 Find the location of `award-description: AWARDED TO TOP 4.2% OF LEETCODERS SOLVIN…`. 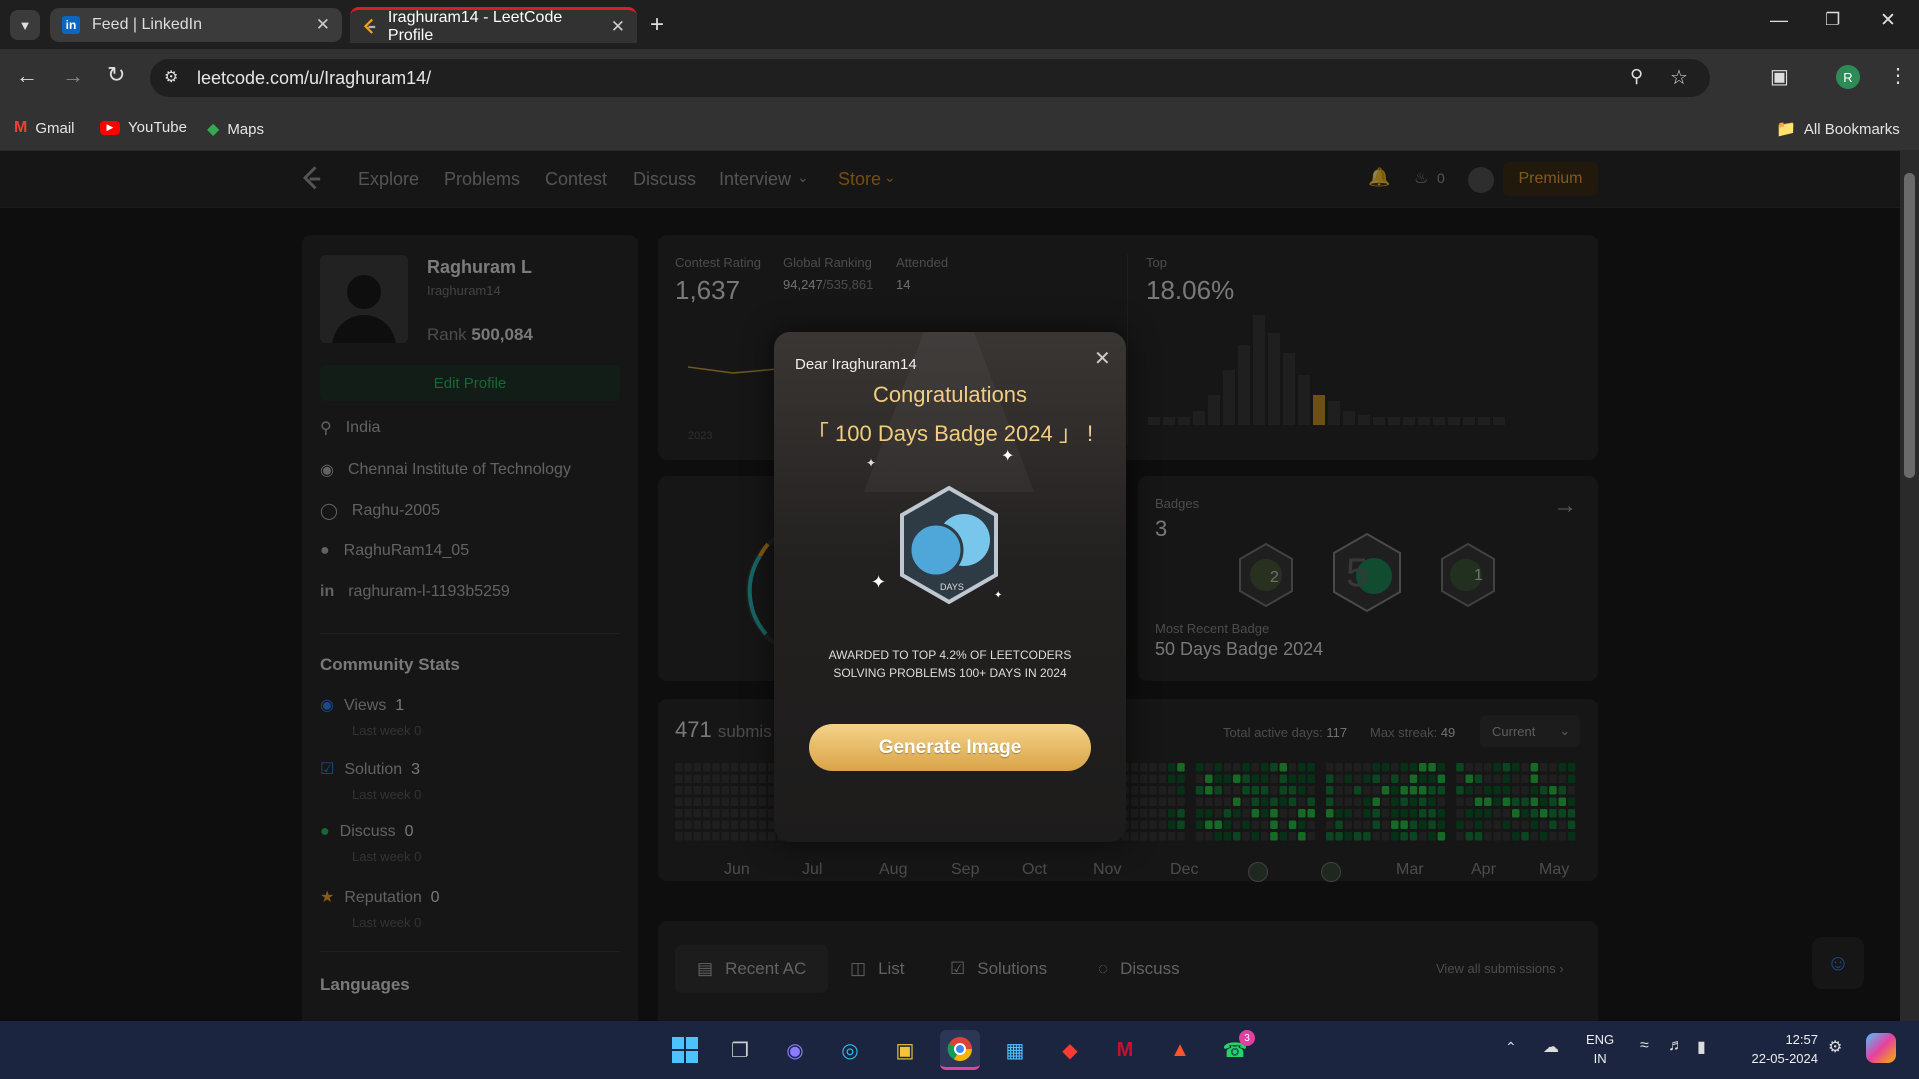

award-description: AWARDED TO TOP 4.2% OF LEETCODERS SOLVIN… is located at coordinates (950, 664).